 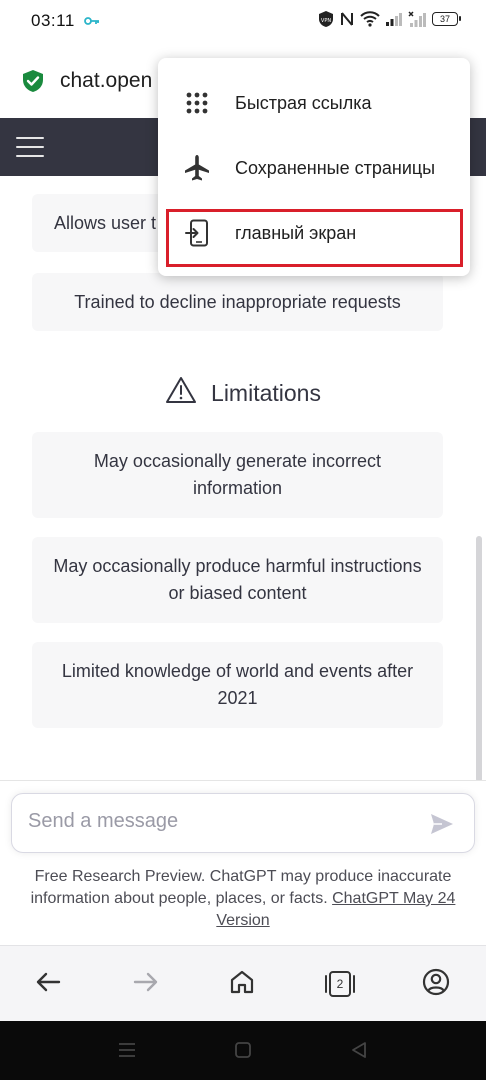 I want to click on limitations-heading: Limitations, so click(x=243, y=393).